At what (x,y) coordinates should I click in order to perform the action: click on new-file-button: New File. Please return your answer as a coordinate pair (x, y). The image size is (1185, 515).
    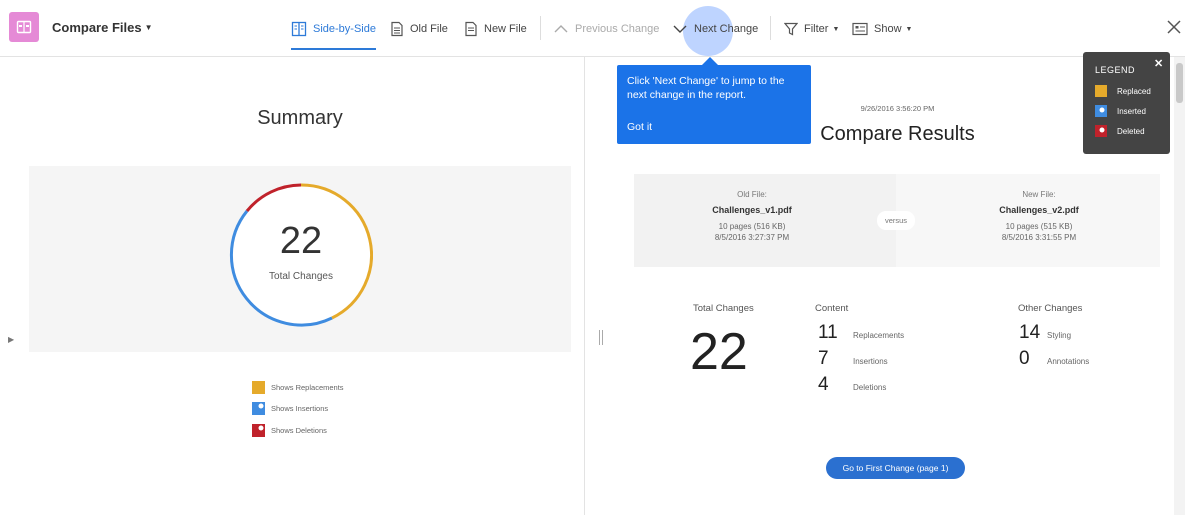
    Looking at the image, I should click on (495, 29).